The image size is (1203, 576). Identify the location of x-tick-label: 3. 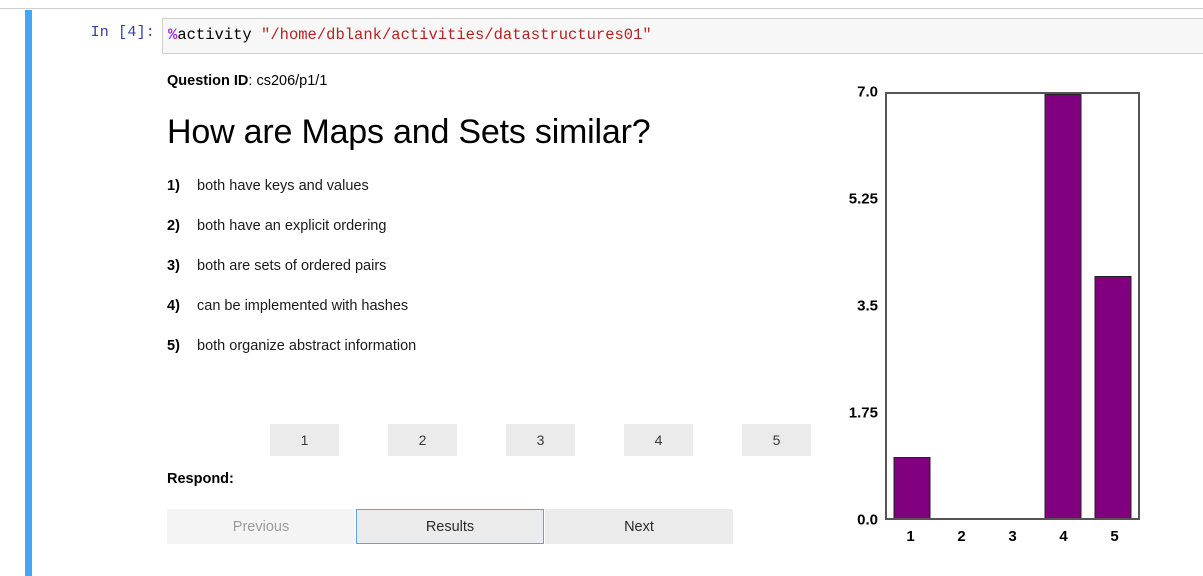
(1012, 536).